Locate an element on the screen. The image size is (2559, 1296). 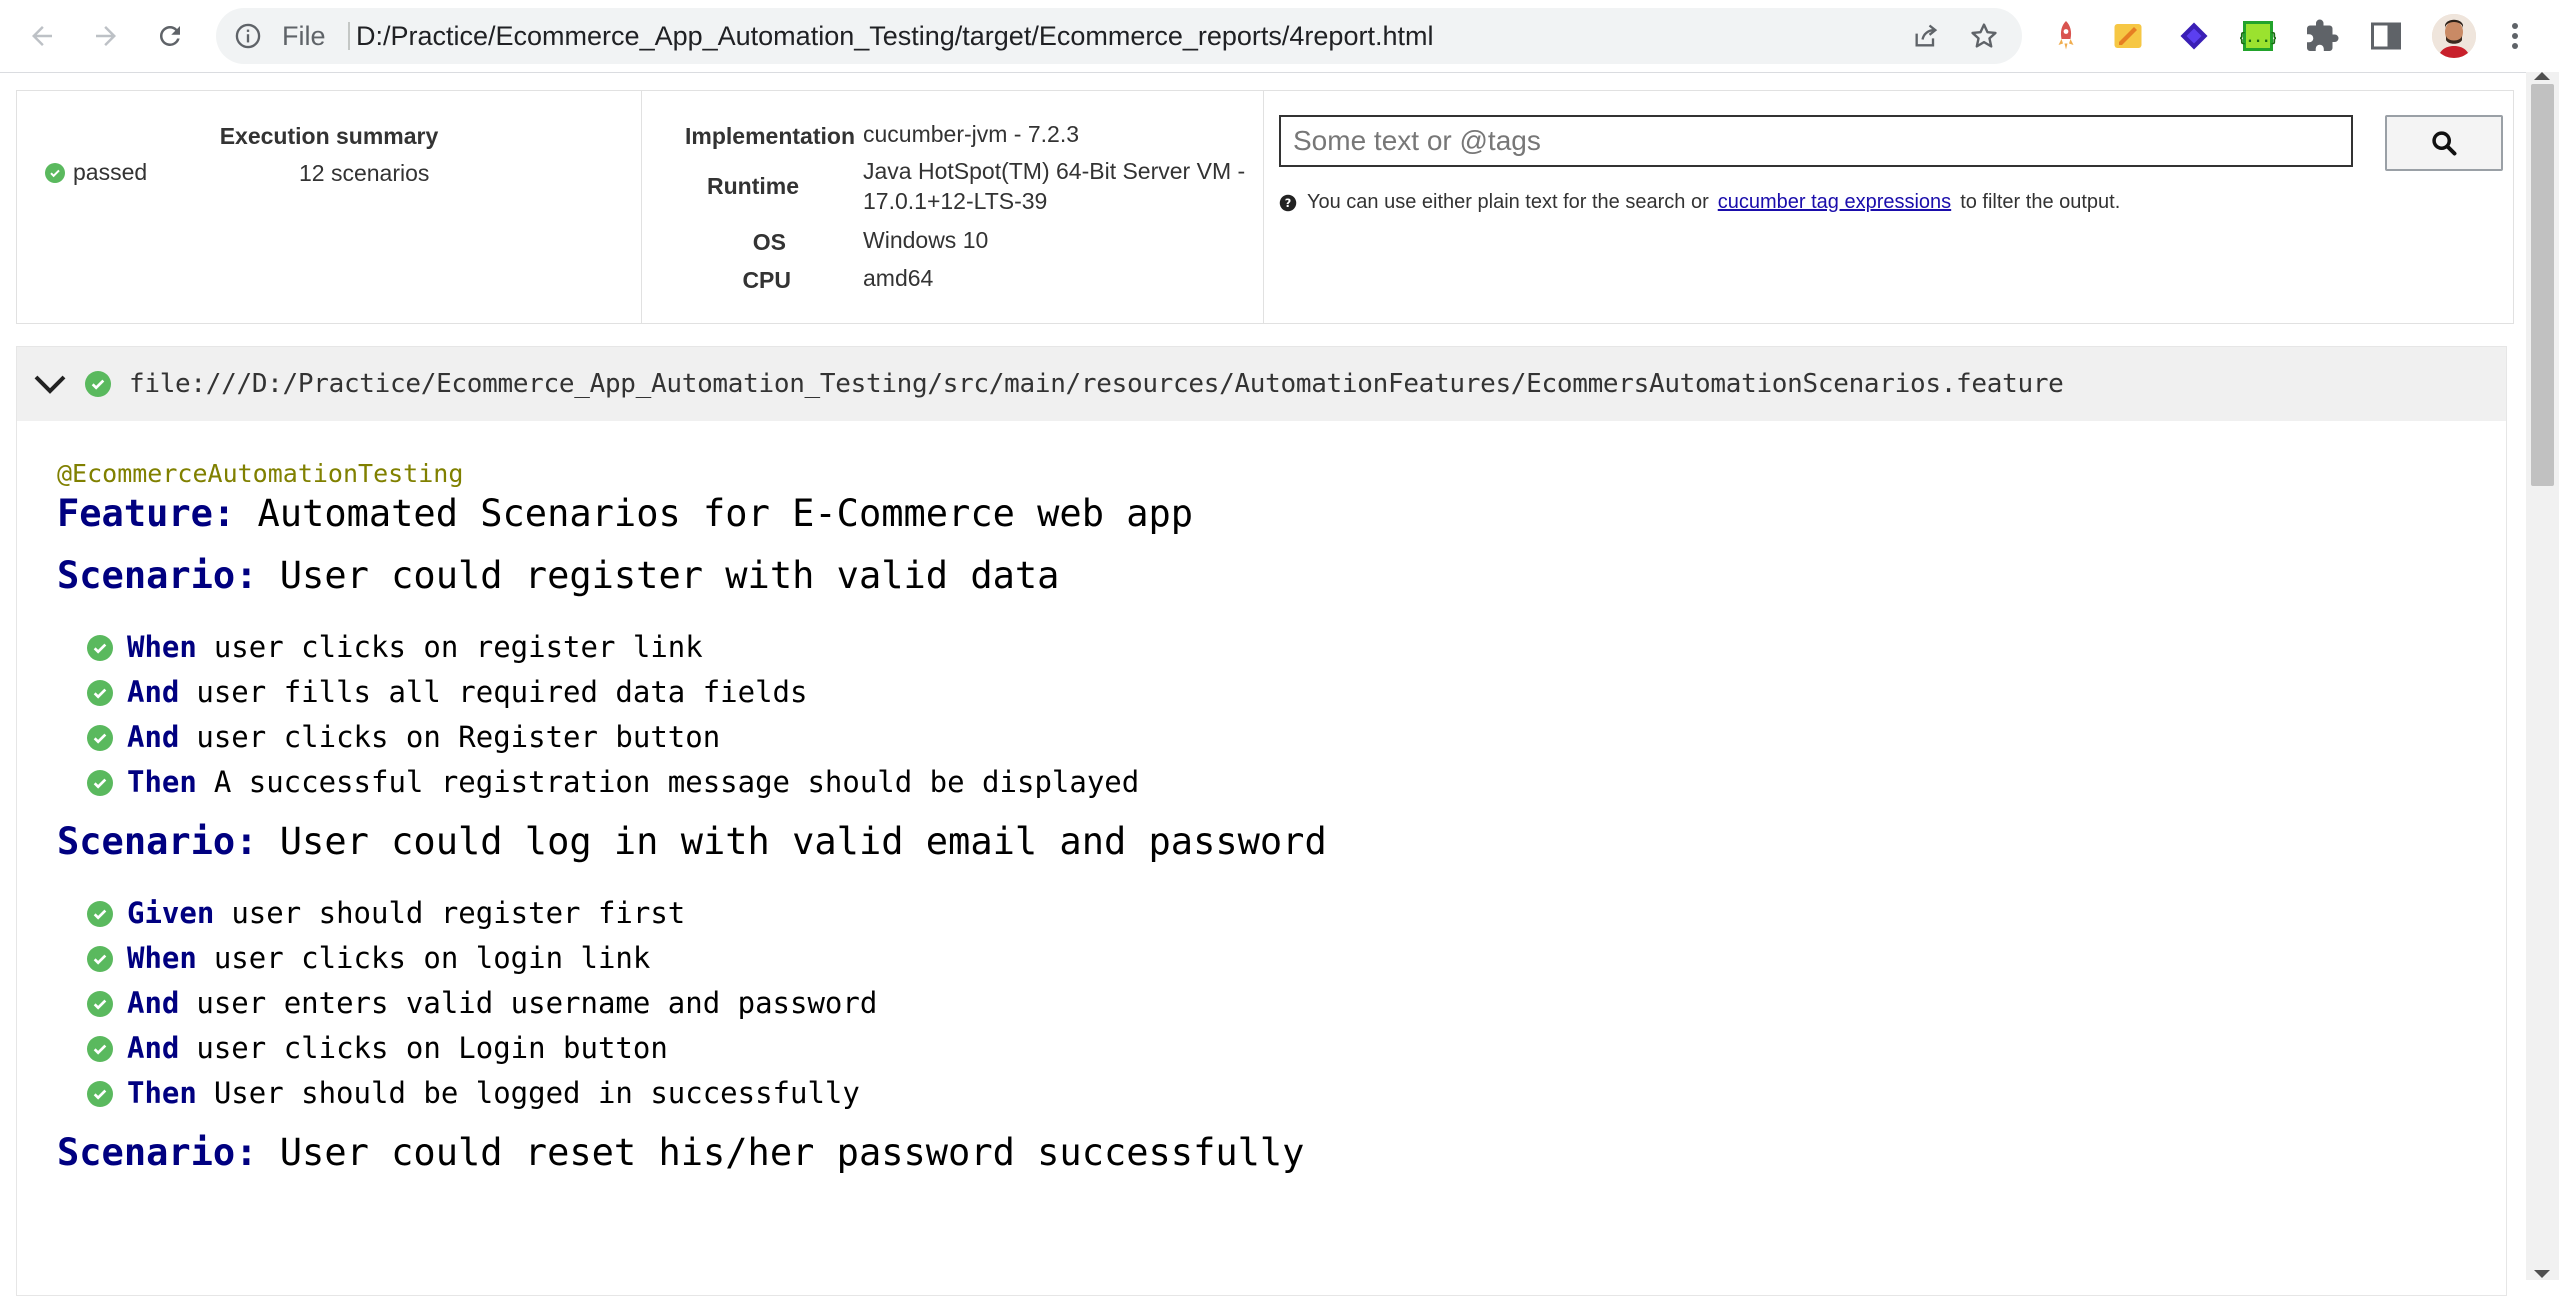
reload-icon is located at coordinates (169, 35).